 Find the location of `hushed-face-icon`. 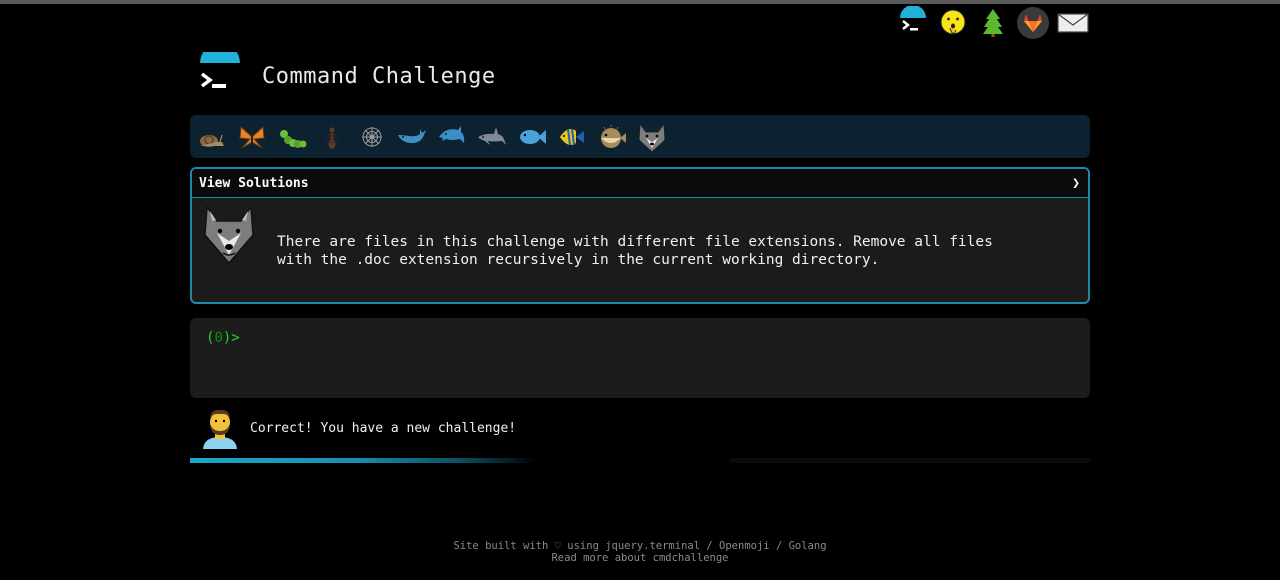

hushed-face-icon is located at coordinates (953, 23).